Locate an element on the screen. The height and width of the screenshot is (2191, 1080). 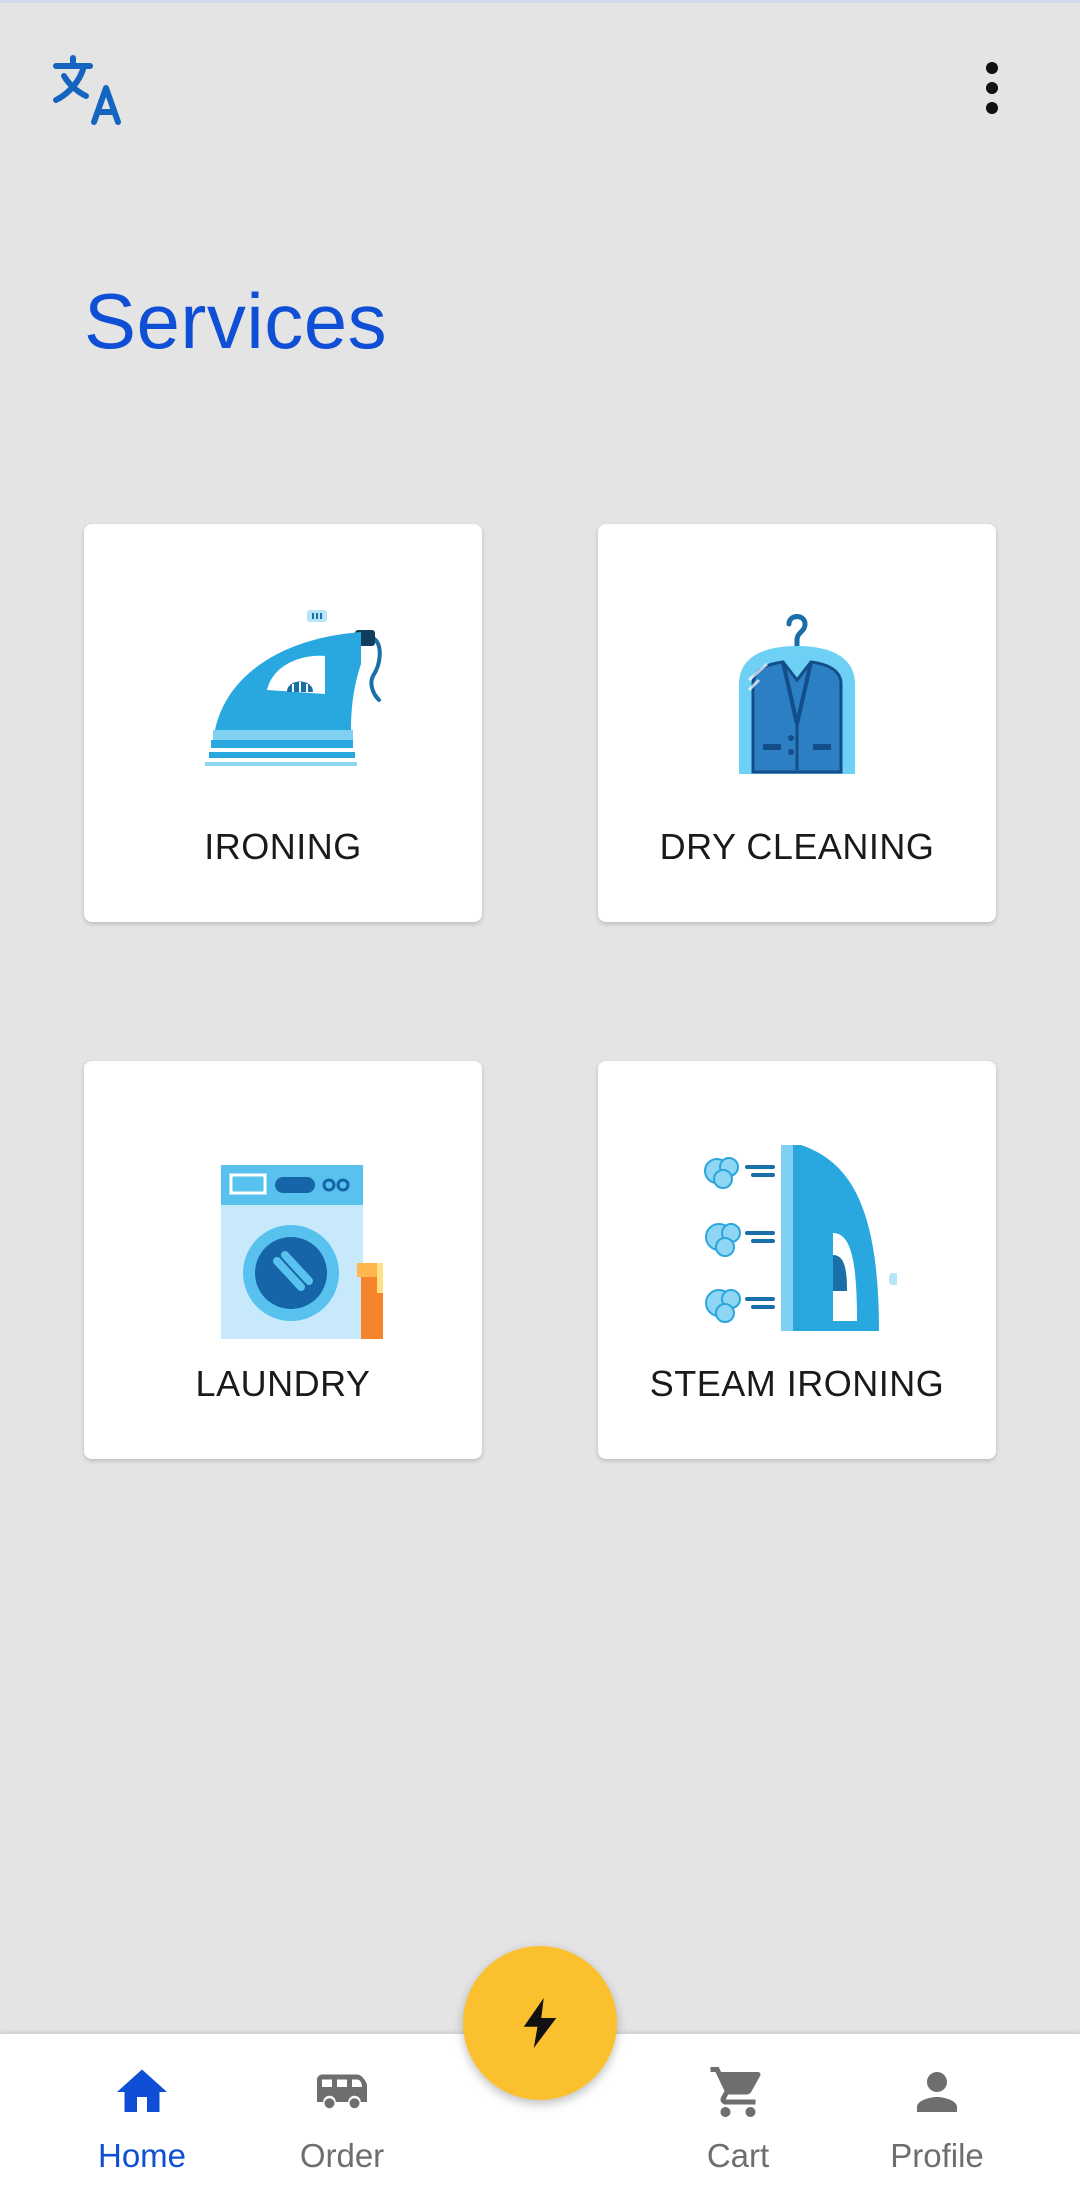
home-icon is located at coordinates (142, 2090).